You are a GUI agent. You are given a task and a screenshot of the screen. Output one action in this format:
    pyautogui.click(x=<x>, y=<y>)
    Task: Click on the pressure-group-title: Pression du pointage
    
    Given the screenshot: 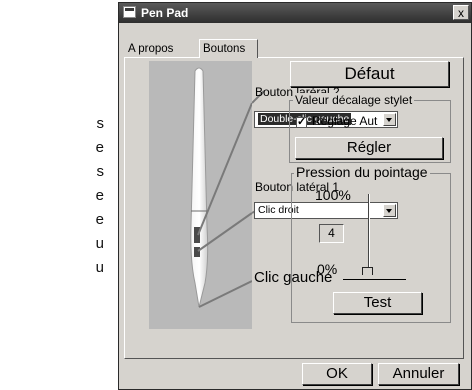 What is the action you would take?
    pyautogui.click(x=362, y=172)
    